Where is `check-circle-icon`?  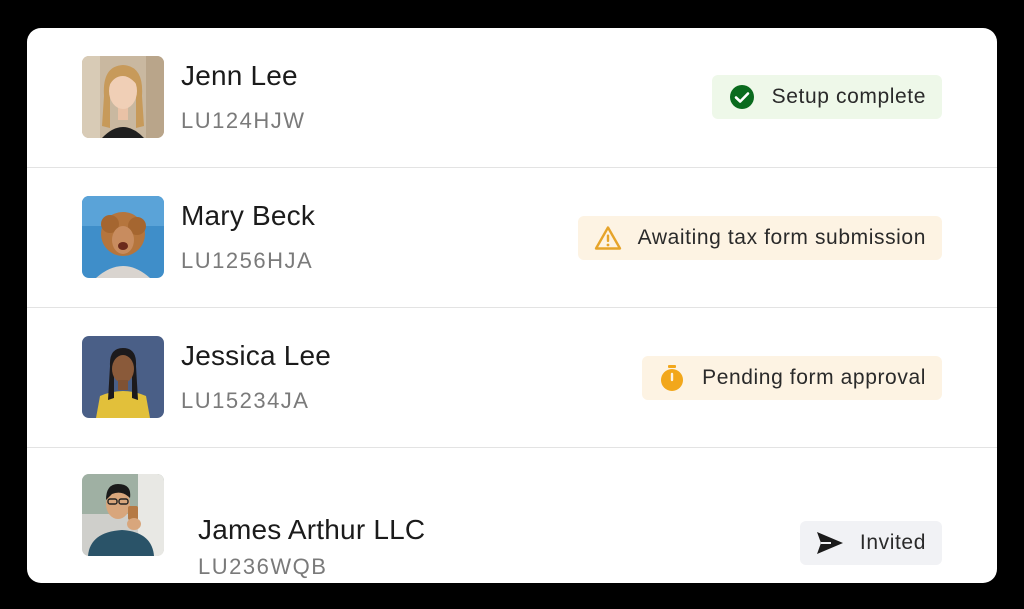 check-circle-icon is located at coordinates (742, 97).